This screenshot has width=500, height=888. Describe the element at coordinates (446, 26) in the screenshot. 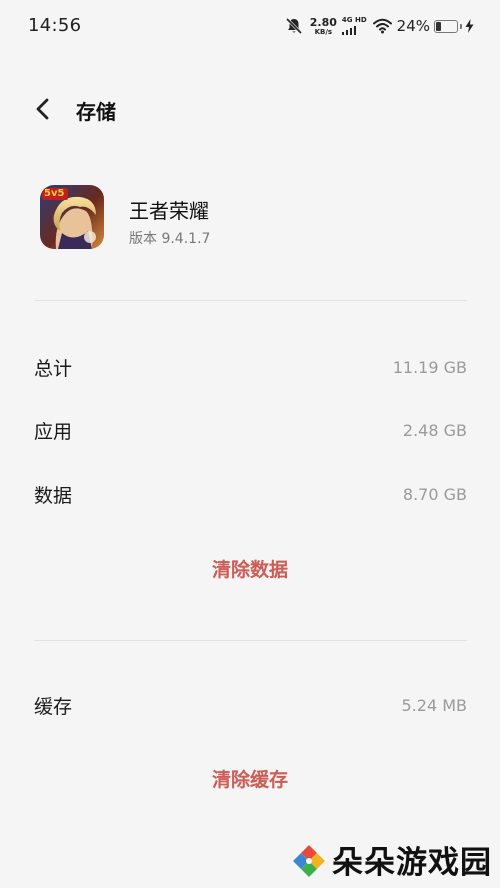

I see `battery-icon` at that location.